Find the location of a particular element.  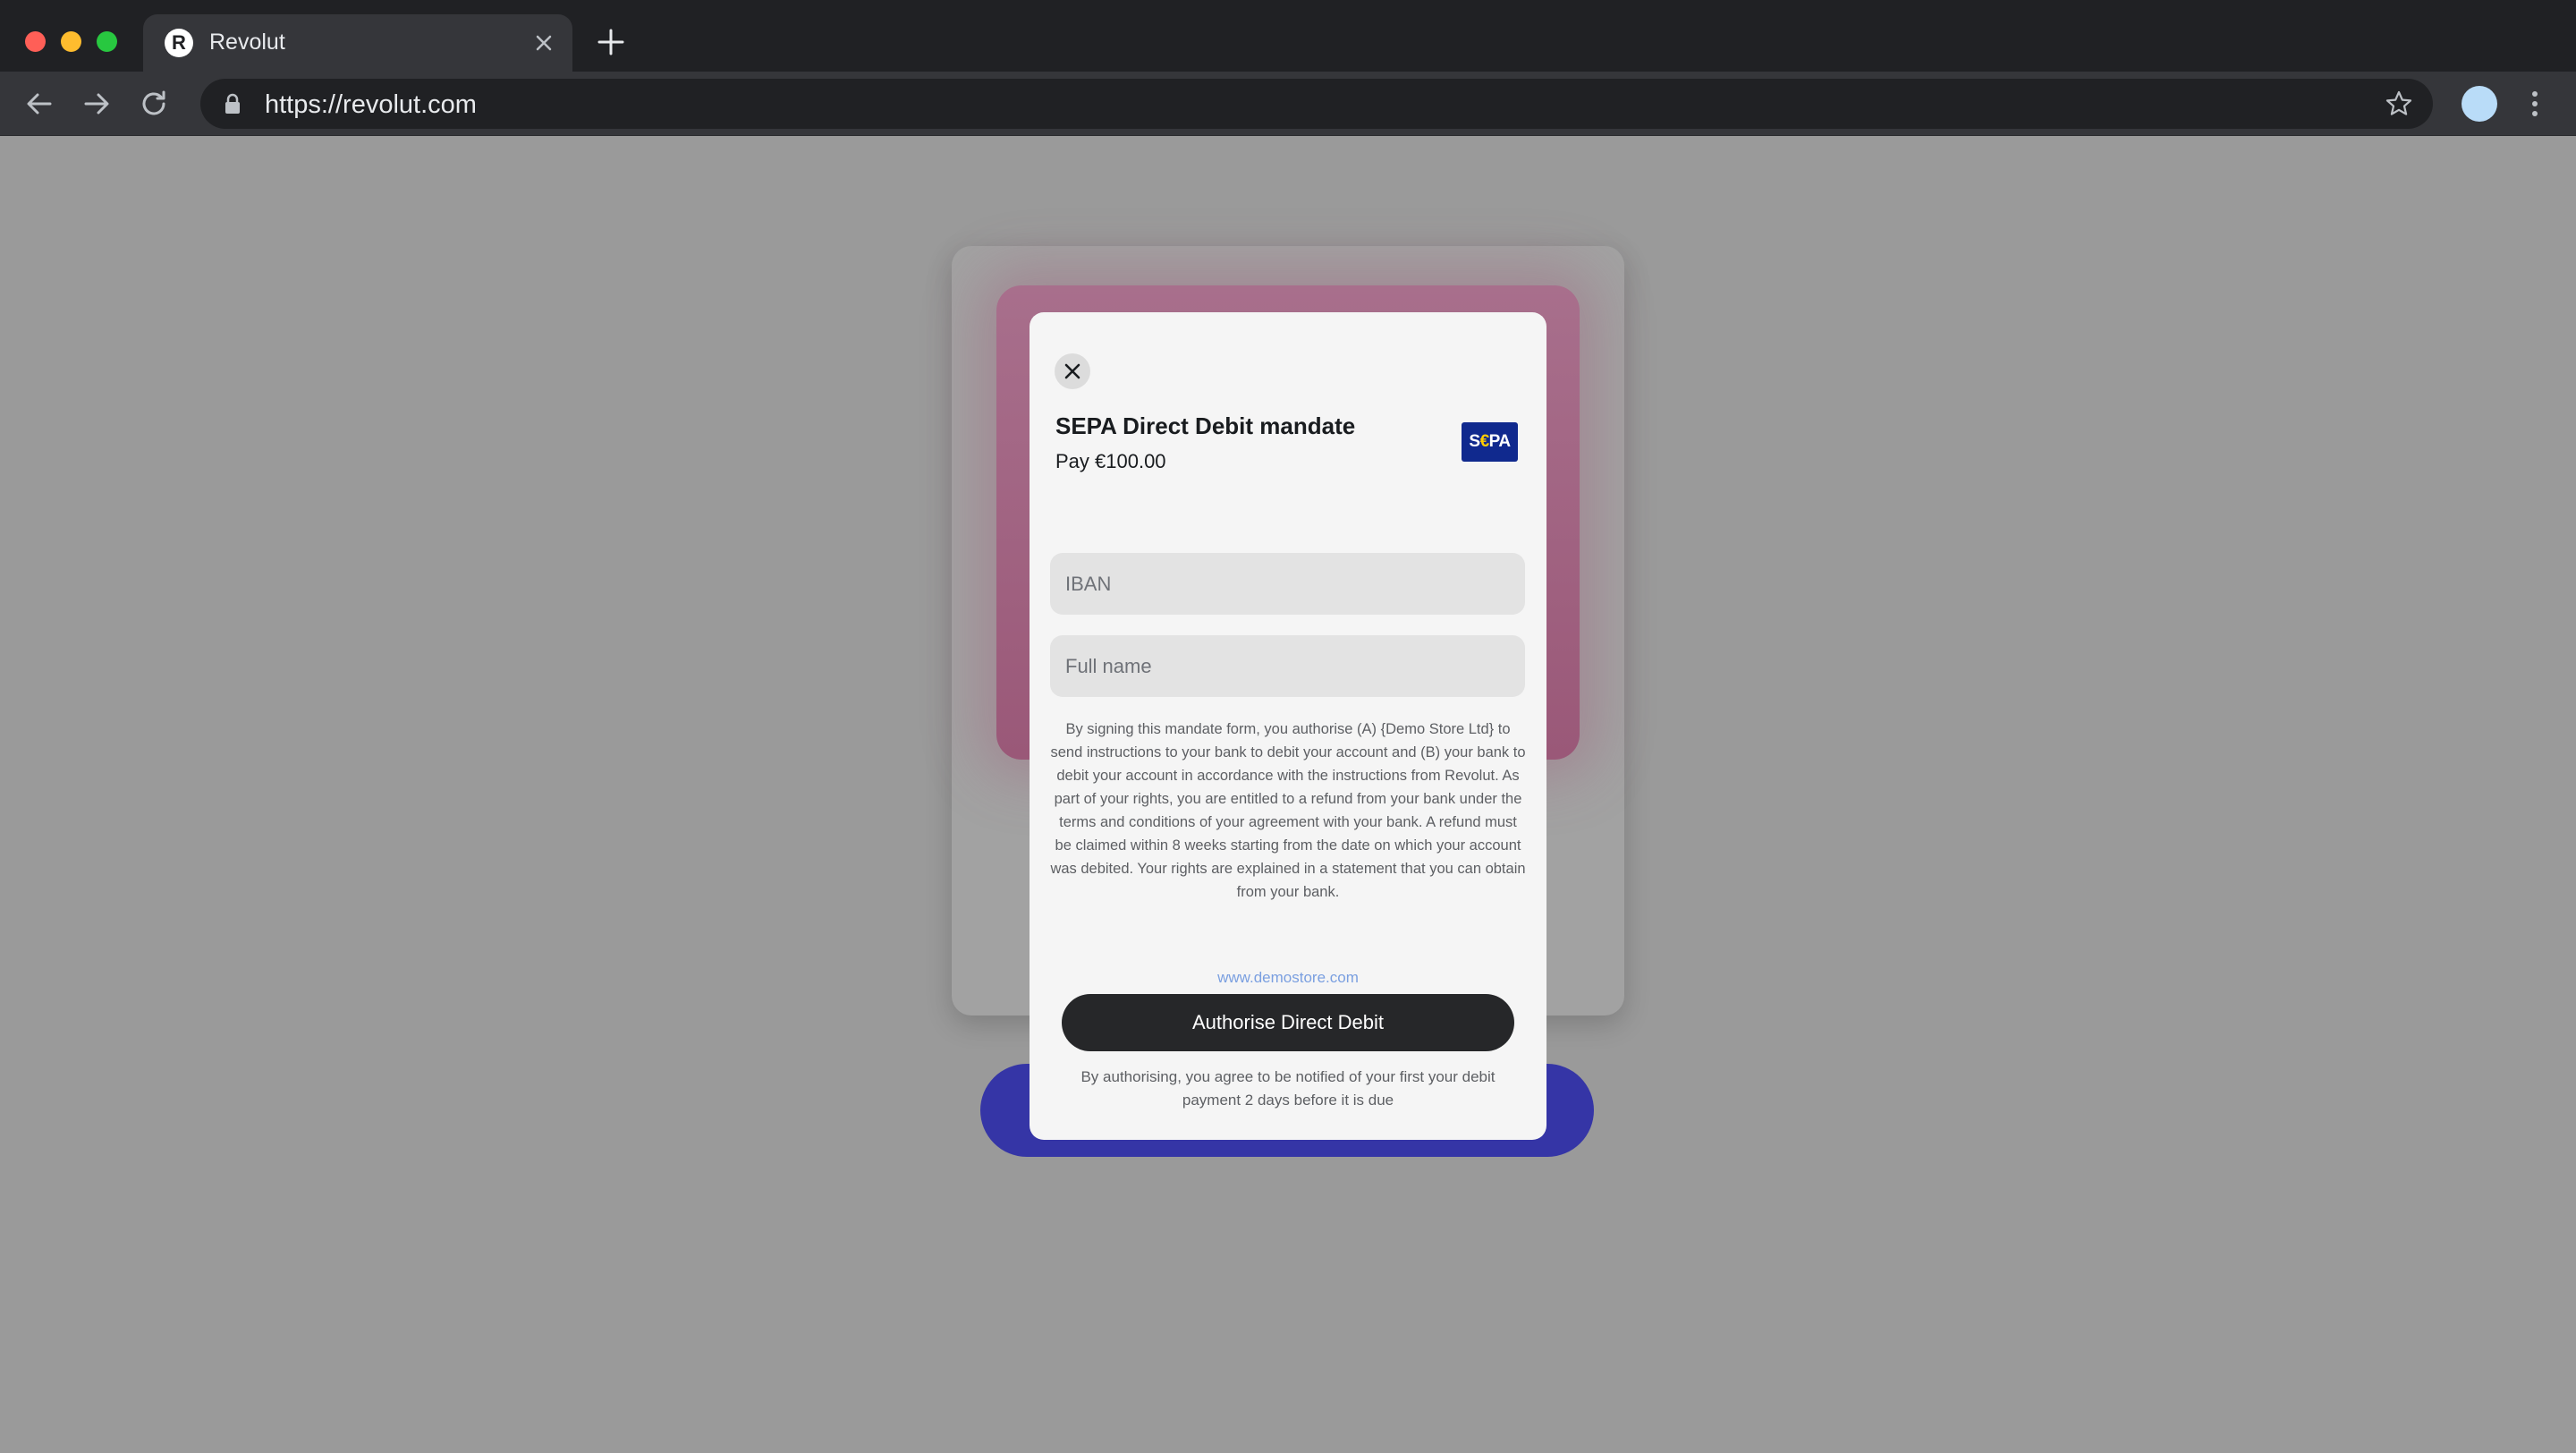

address-bar-url: https://revolut.com is located at coordinates (371, 104).